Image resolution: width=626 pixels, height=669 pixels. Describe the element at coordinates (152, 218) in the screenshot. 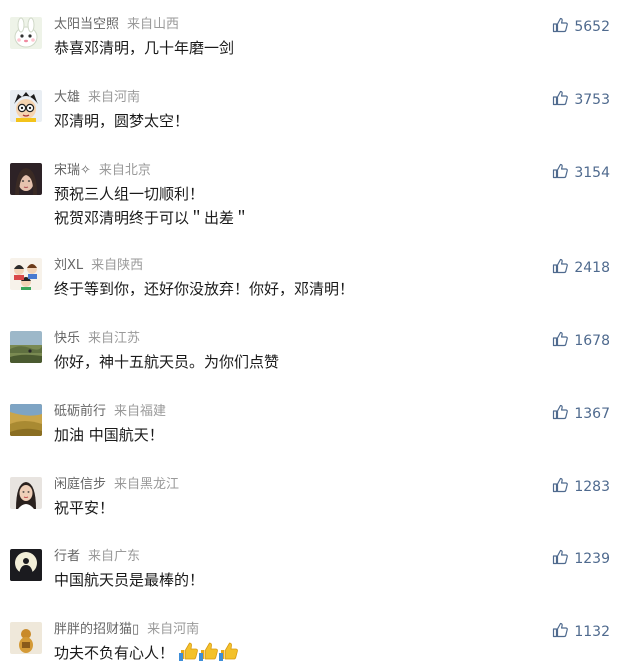

I see `comment-text-line2: 祝贺邓清明终于可以＂出差＂` at that location.